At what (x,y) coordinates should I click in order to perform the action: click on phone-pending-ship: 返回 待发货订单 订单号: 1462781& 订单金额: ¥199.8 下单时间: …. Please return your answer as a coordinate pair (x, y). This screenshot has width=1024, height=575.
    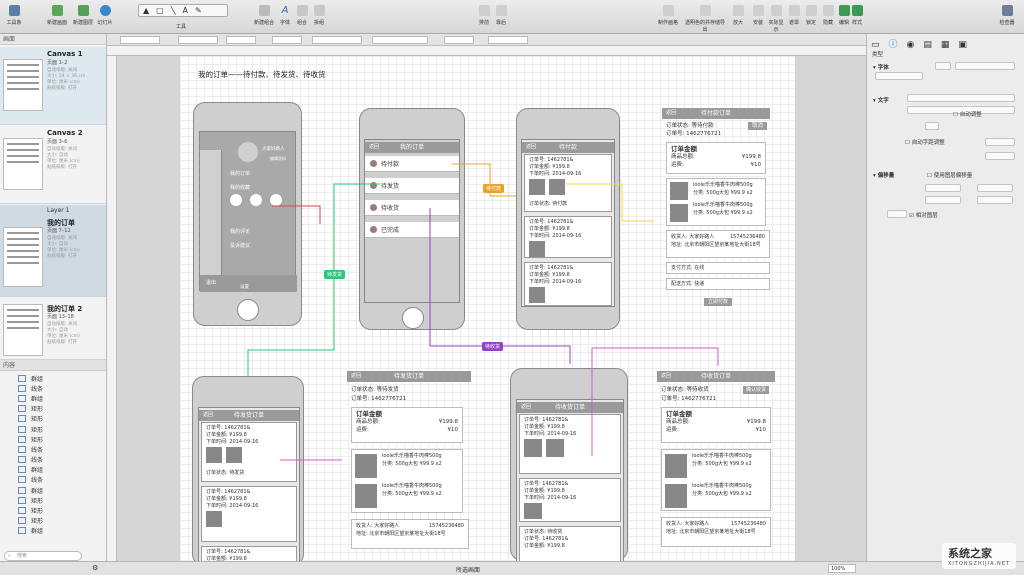
    Looking at the image, I should click on (248, 472).